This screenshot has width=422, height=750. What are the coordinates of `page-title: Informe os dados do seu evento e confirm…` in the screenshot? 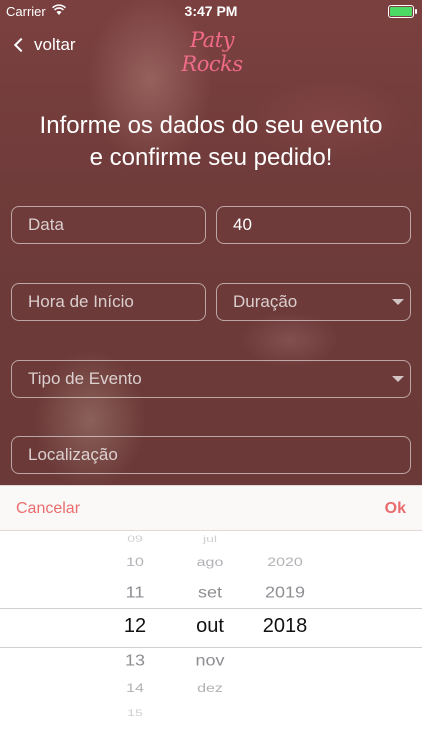 It's located at (211, 142).